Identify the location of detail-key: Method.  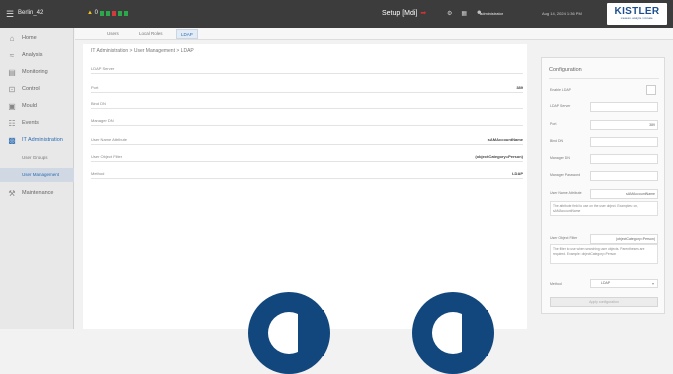
(98, 173).